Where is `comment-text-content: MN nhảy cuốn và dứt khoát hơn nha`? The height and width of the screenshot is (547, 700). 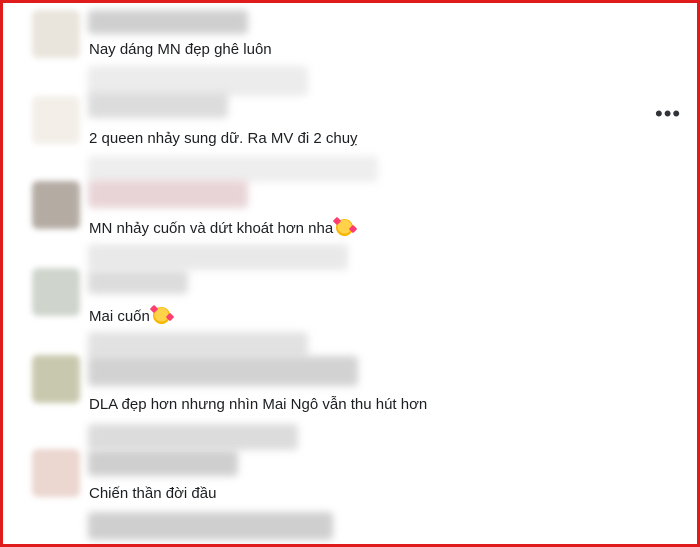
comment-text-content: MN nhảy cuốn và dứt khoát hơn nha is located at coordinates (211, 228).